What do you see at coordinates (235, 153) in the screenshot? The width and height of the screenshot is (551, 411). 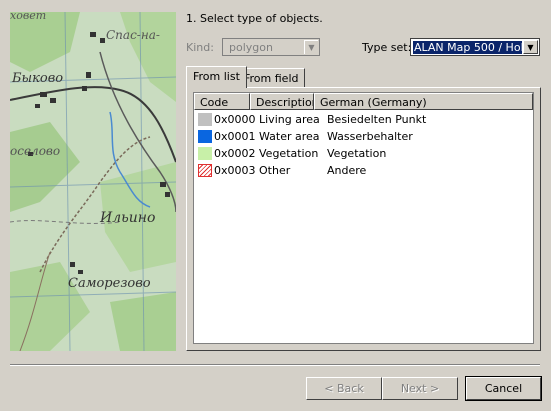 I see `row-code: 0x0002` at bounding box center [235, 153].